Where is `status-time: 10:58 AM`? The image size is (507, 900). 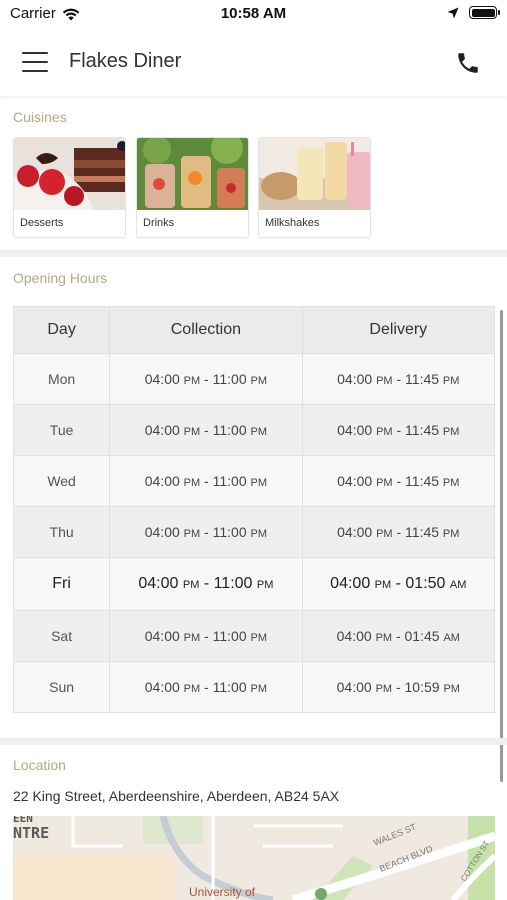
status-time: 10:58 AM is located at coordinates (253, 13).